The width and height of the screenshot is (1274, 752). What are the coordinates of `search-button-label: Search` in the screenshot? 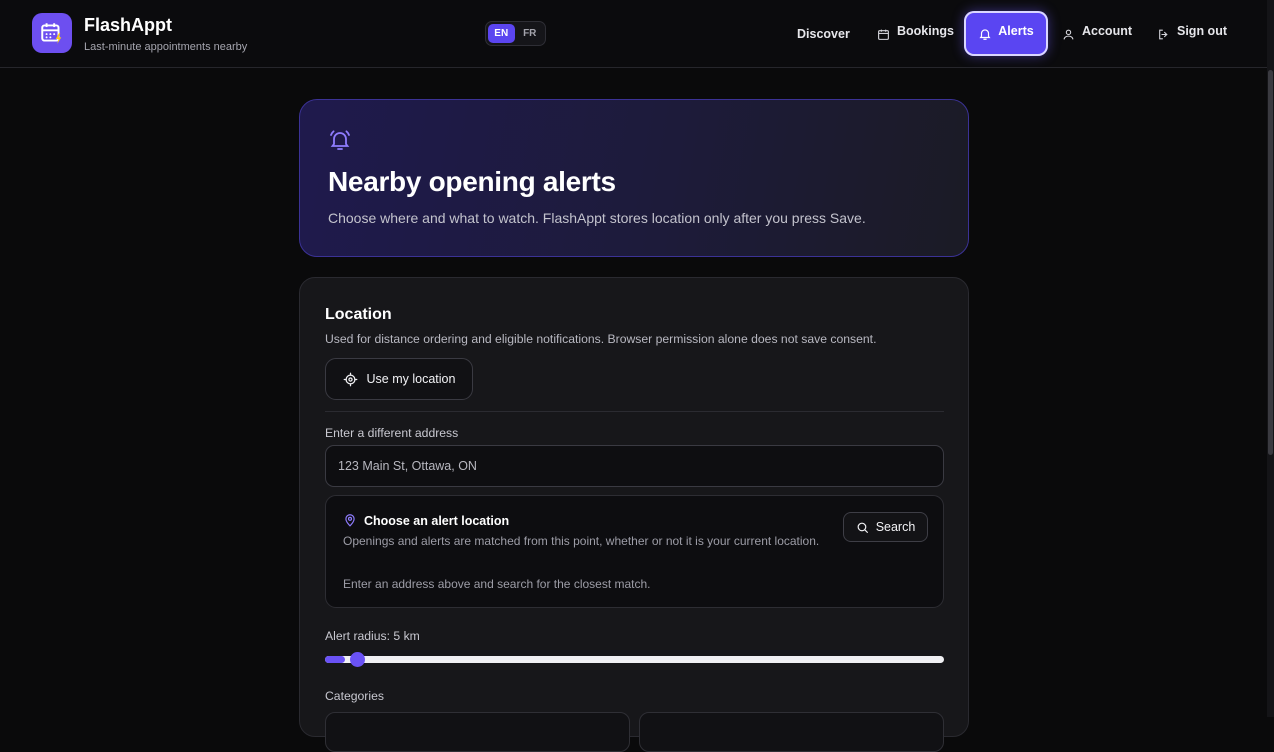 It's located at (895, 527).